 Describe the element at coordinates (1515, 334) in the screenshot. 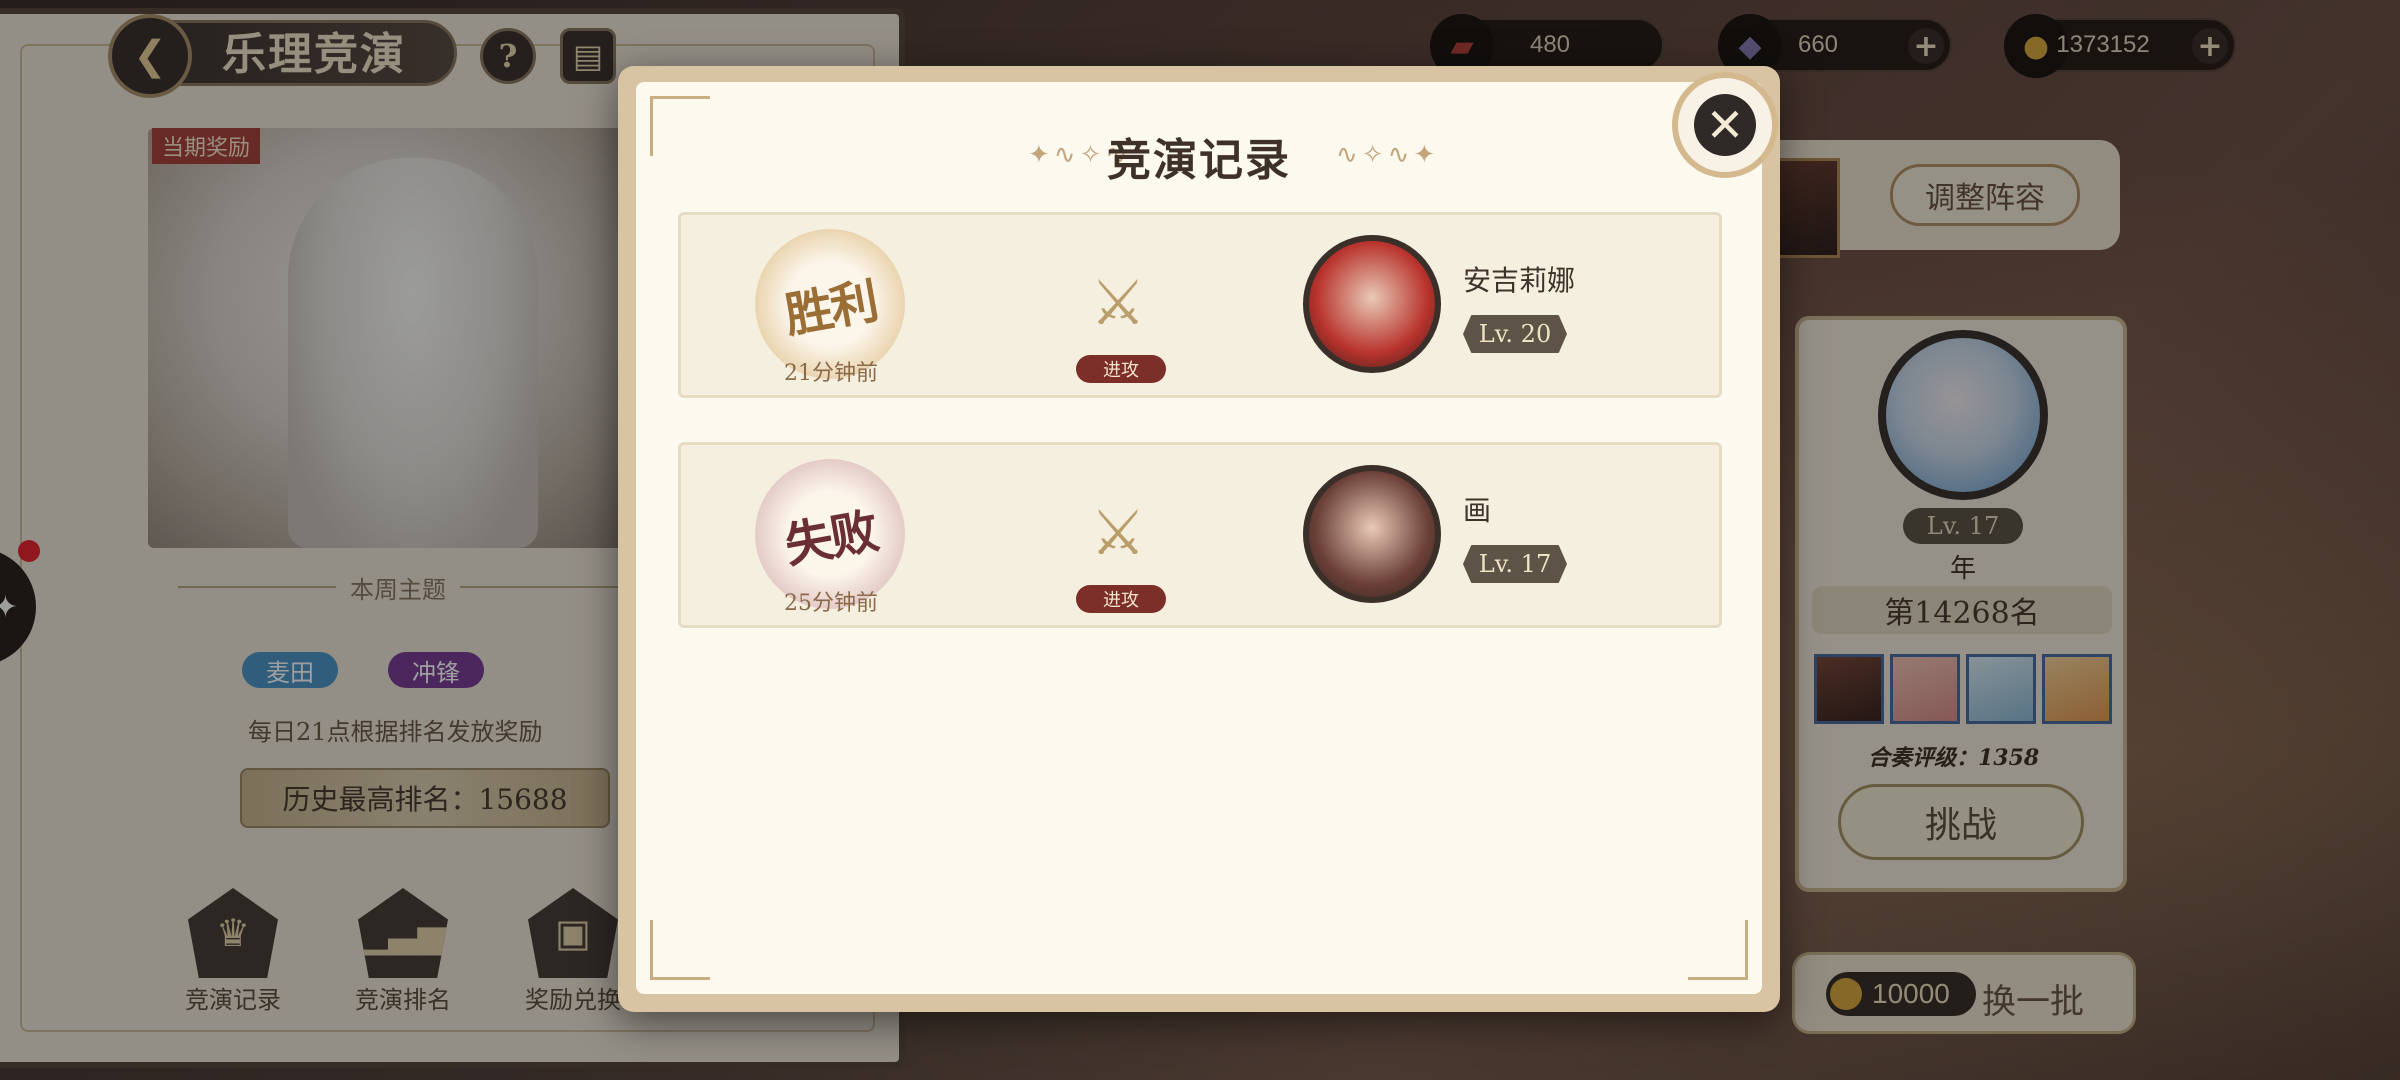

I see `opponent-level: Lv. 20` at that location.